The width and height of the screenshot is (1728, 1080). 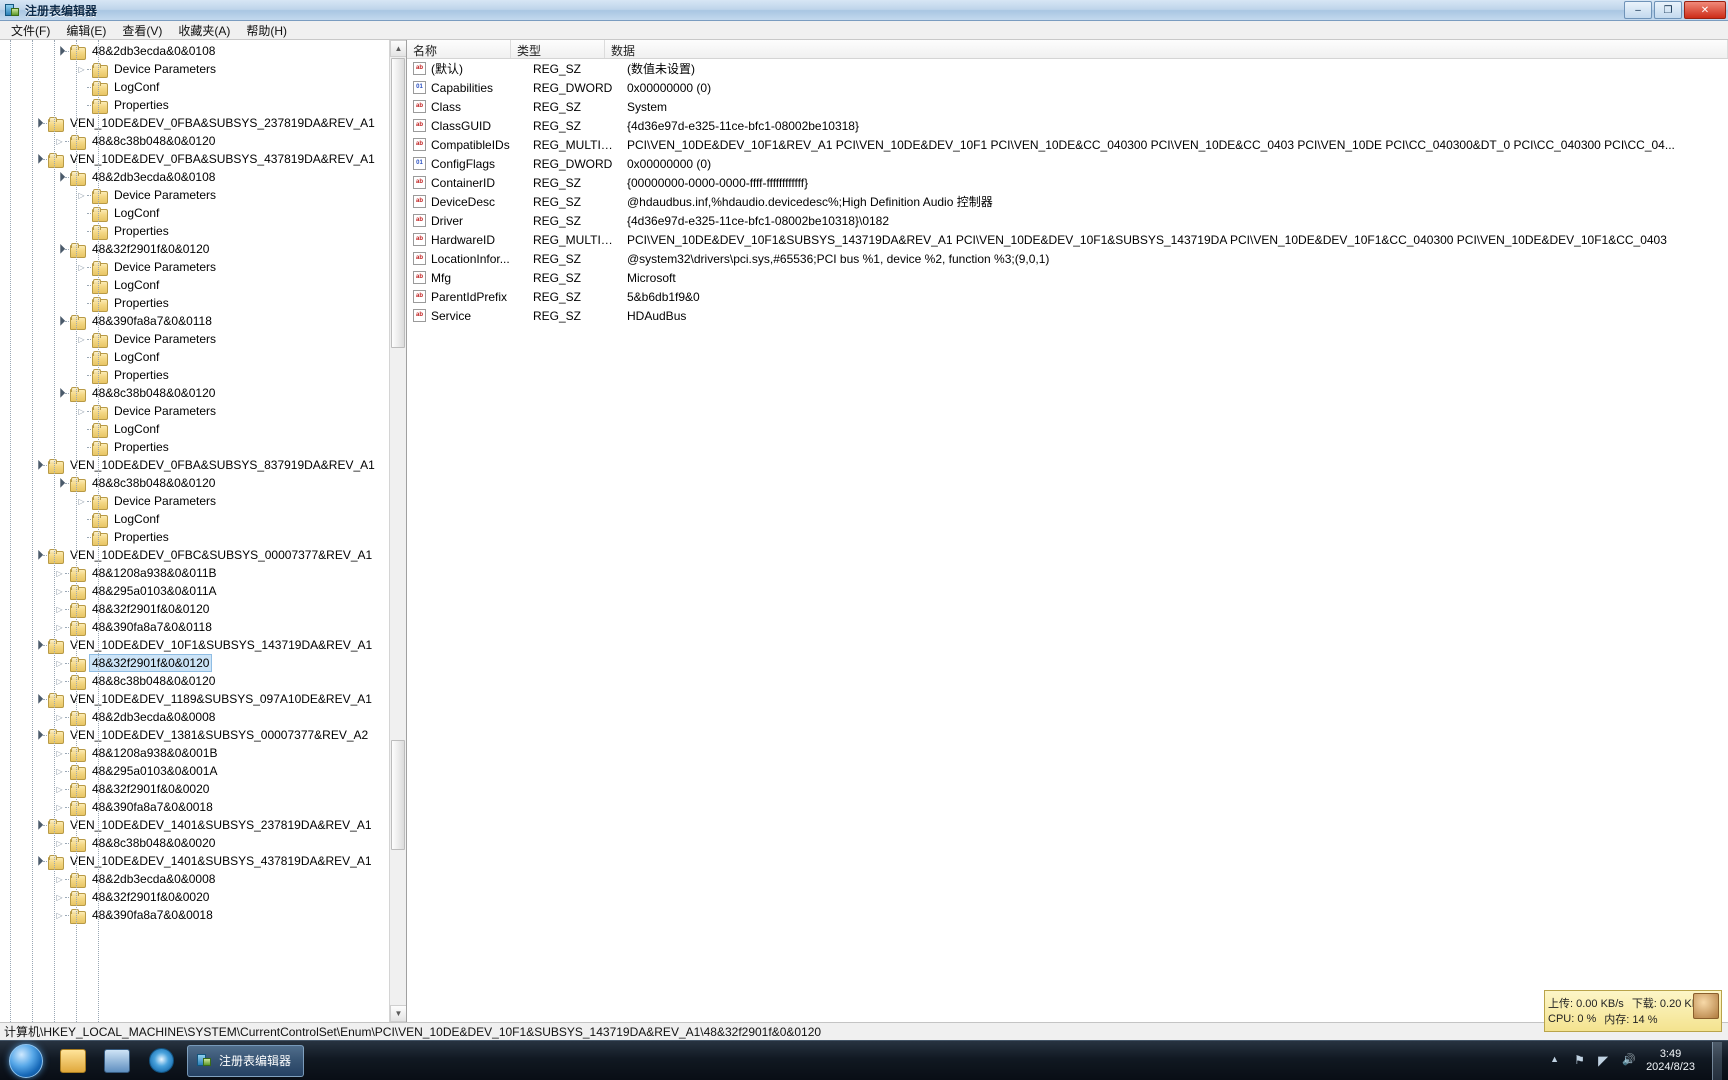 I want to click on action-center-flag-icon, so click(x=1581, y=1060).